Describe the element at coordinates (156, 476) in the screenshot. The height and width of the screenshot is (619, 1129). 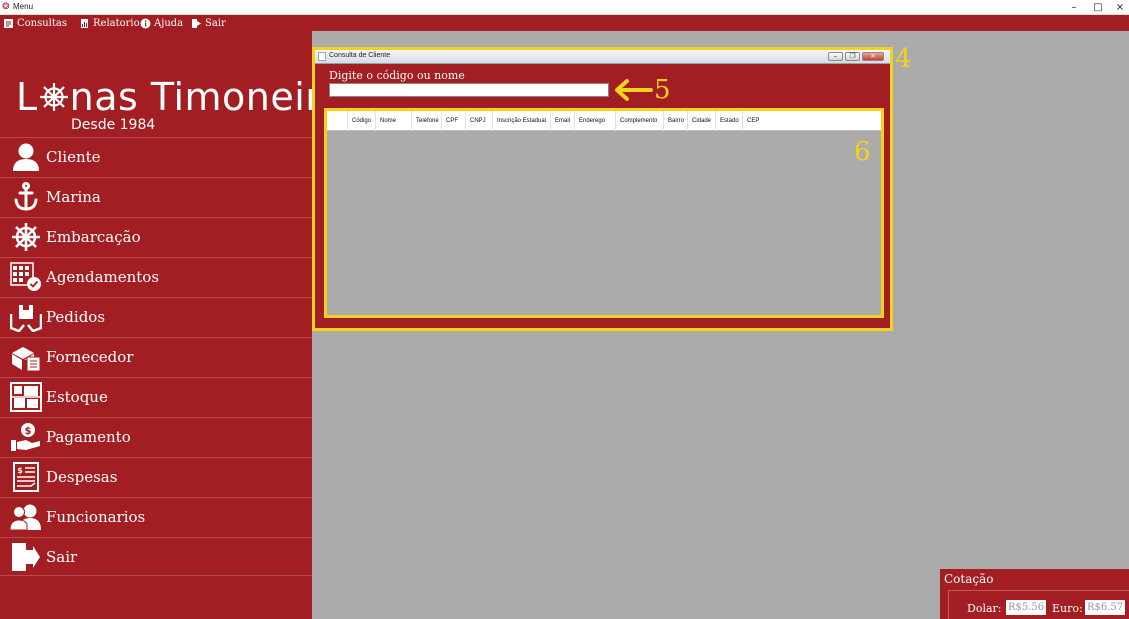
I see `sidebar-item-despesas: $ Despesas` at that location.